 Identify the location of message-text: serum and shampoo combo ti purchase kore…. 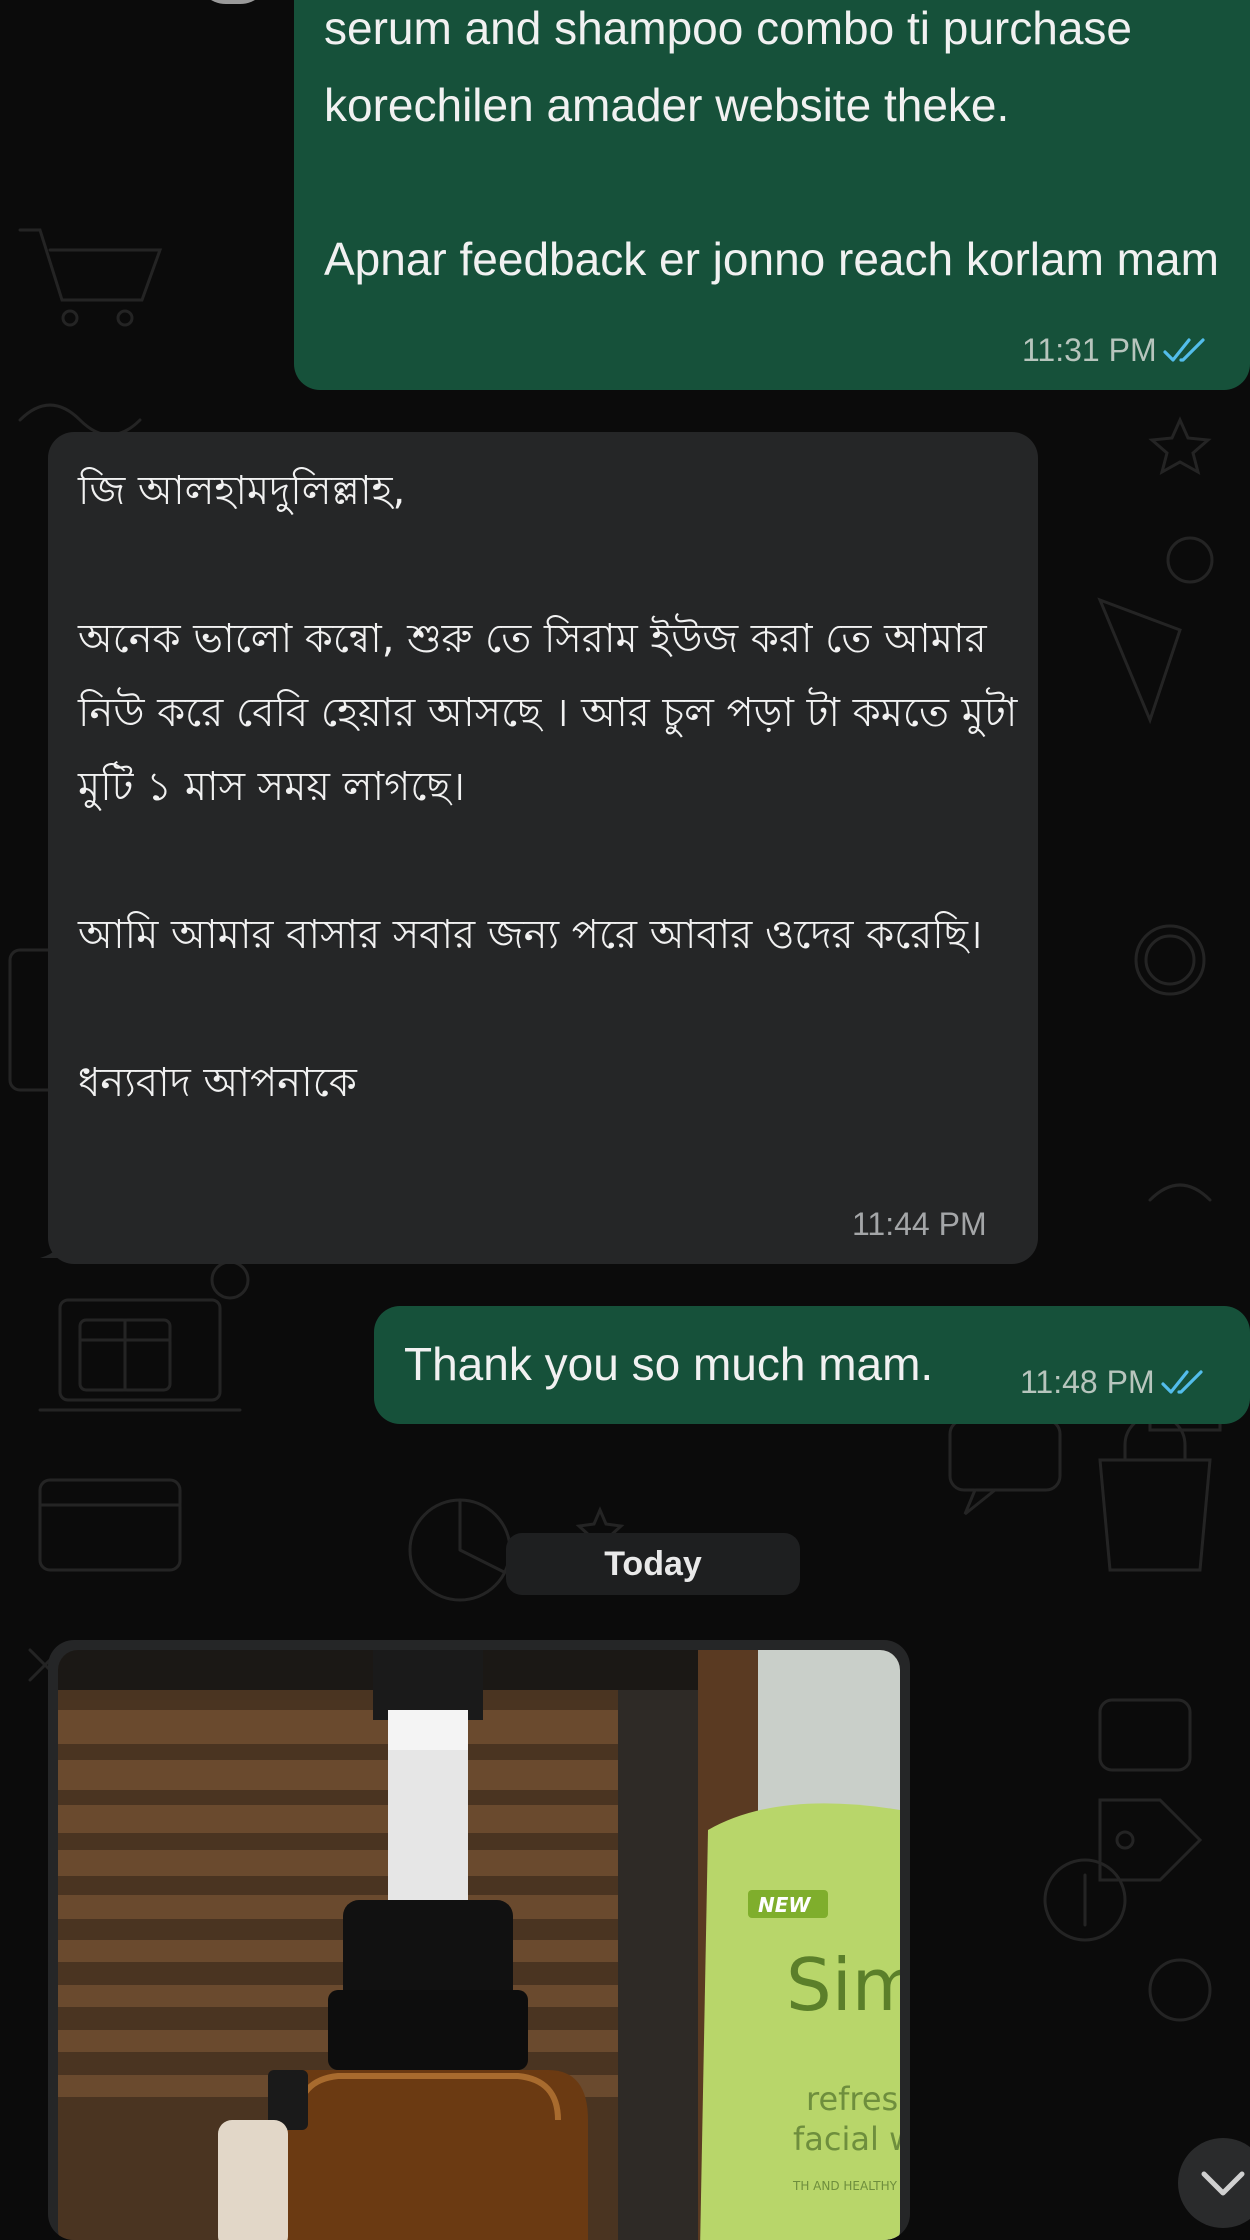
(771, 143).